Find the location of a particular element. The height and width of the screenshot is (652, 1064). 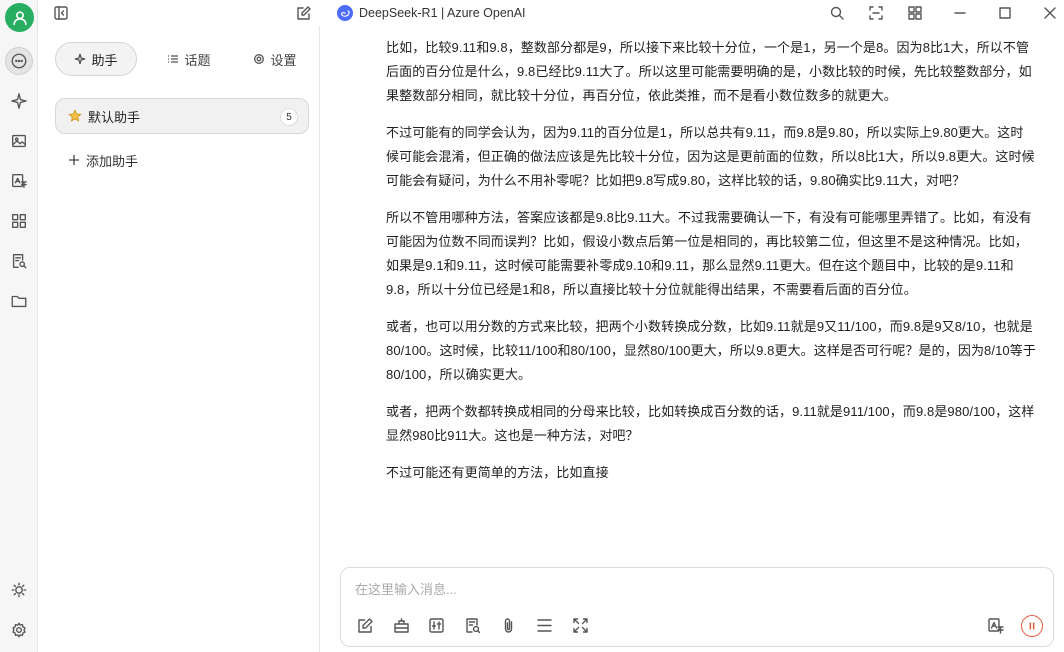

scan-icon is located at coordinates (876, 13).